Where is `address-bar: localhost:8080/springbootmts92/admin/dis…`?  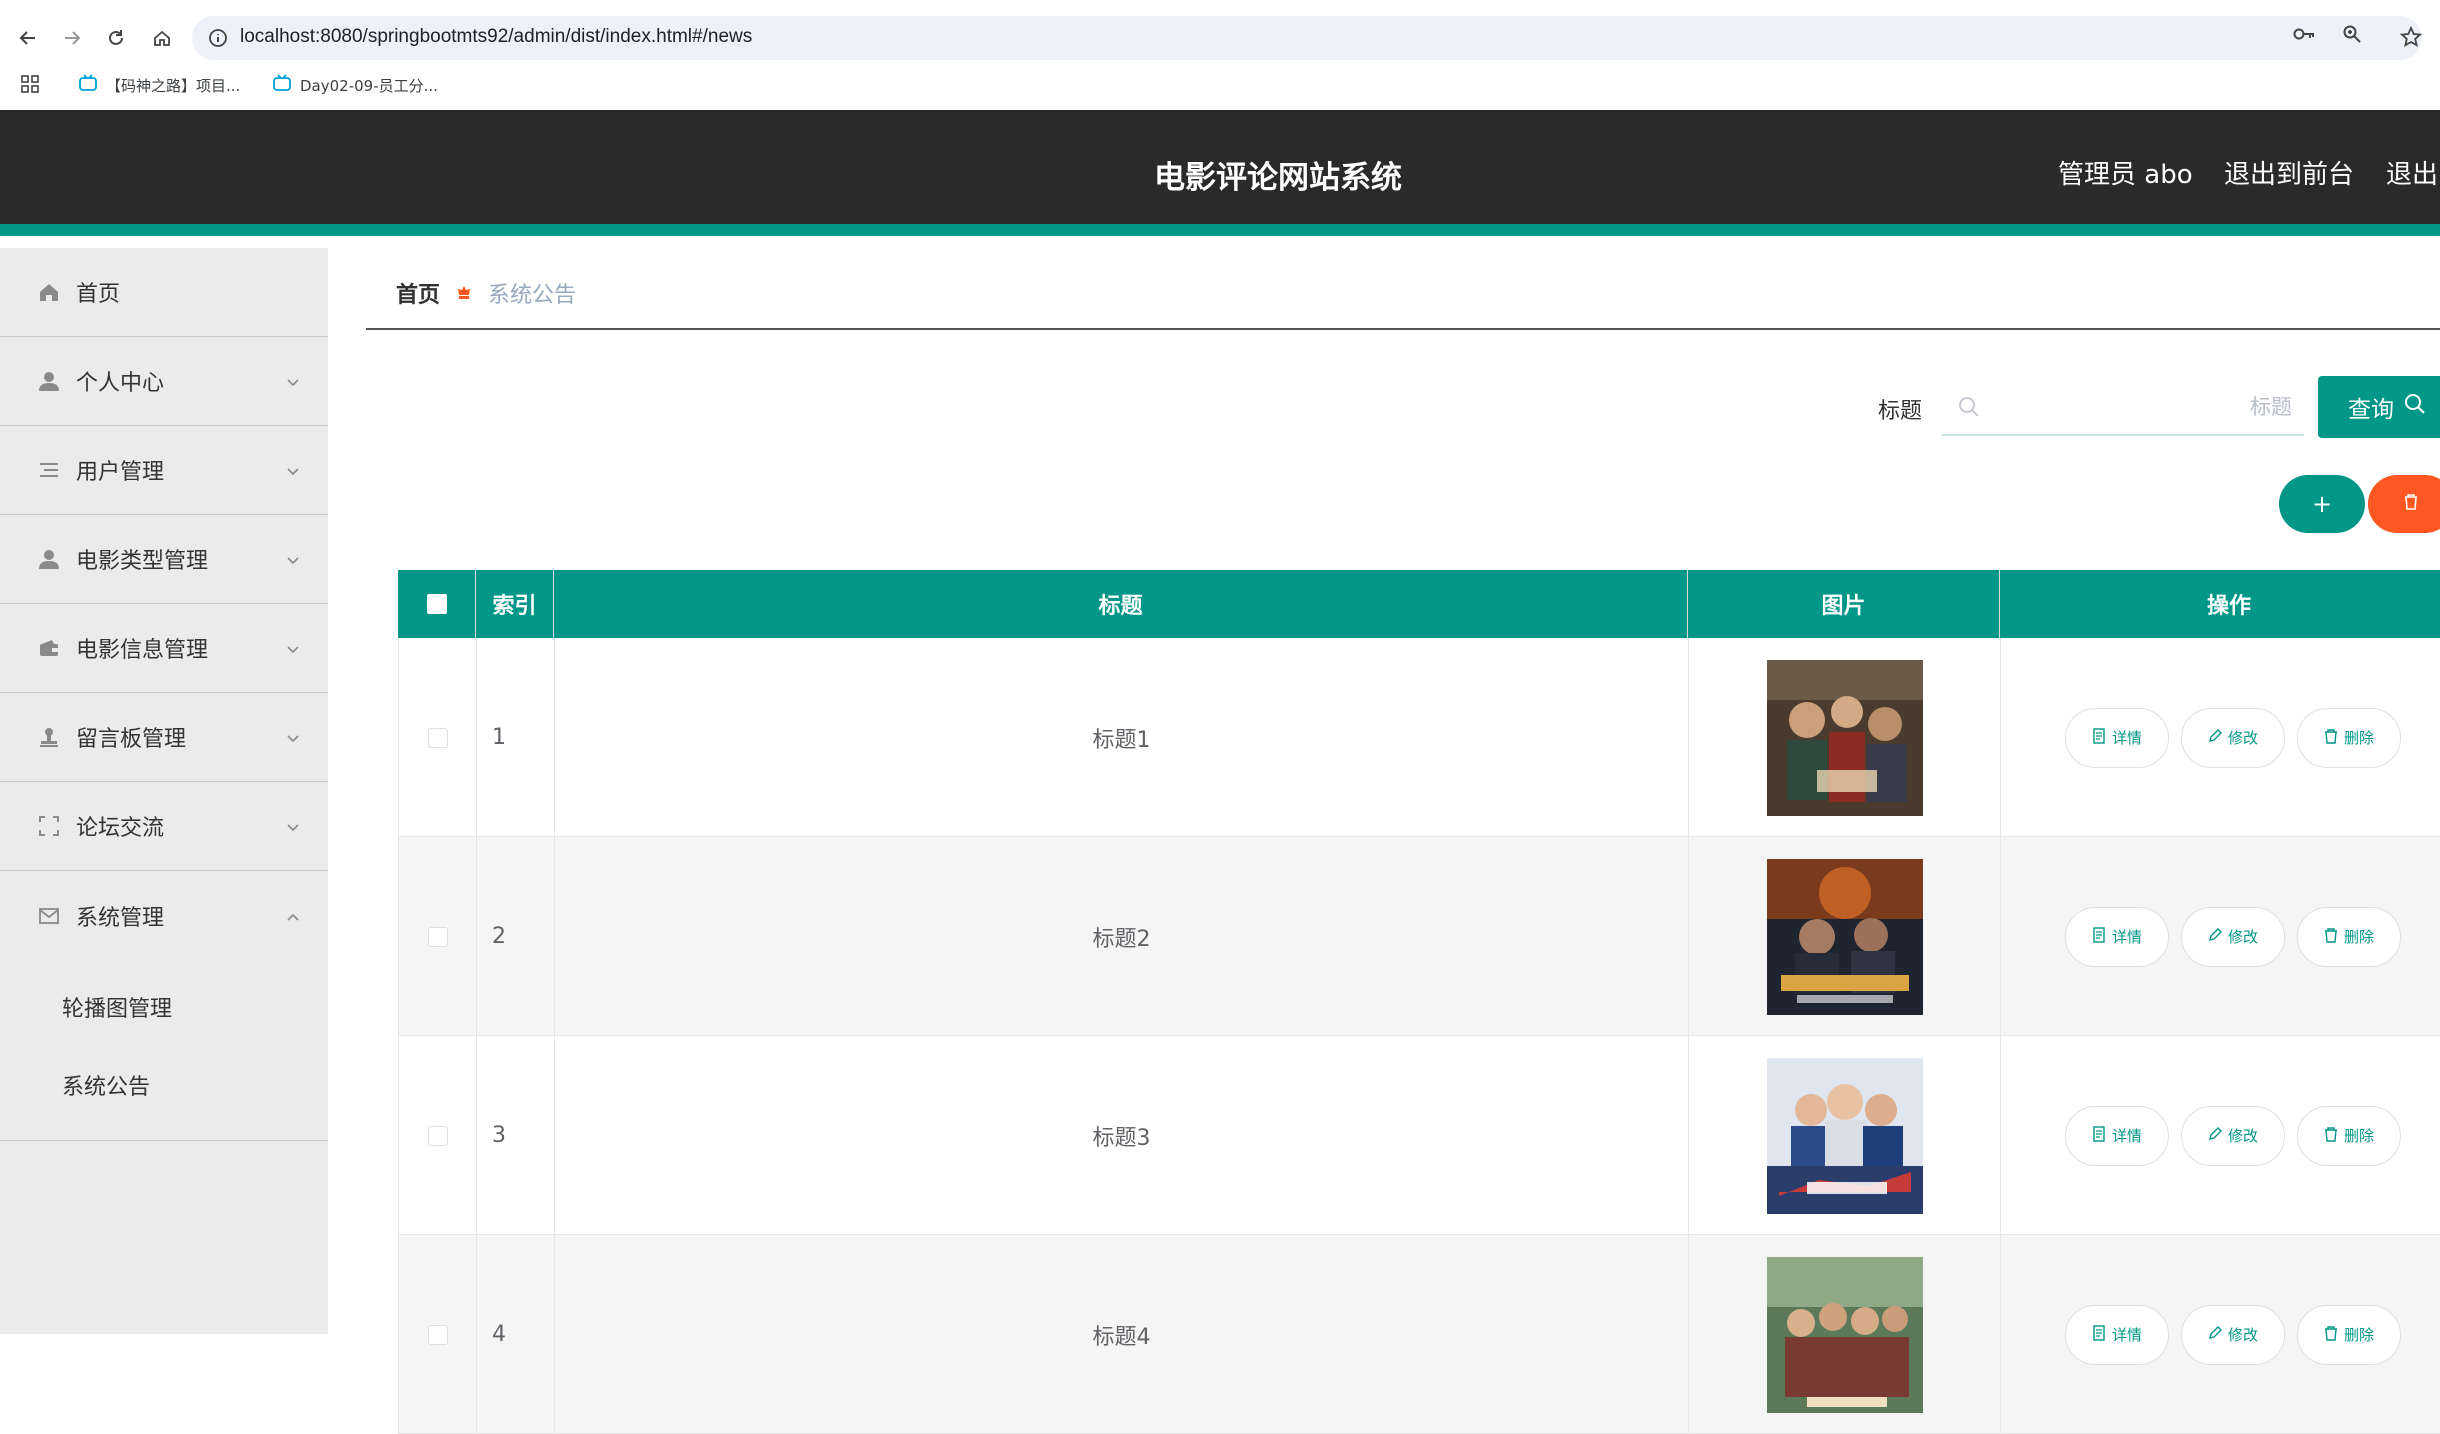 address-bar: localhost:8080/springbootmts92/admin/dis… is located at coordinates (1307, 38).